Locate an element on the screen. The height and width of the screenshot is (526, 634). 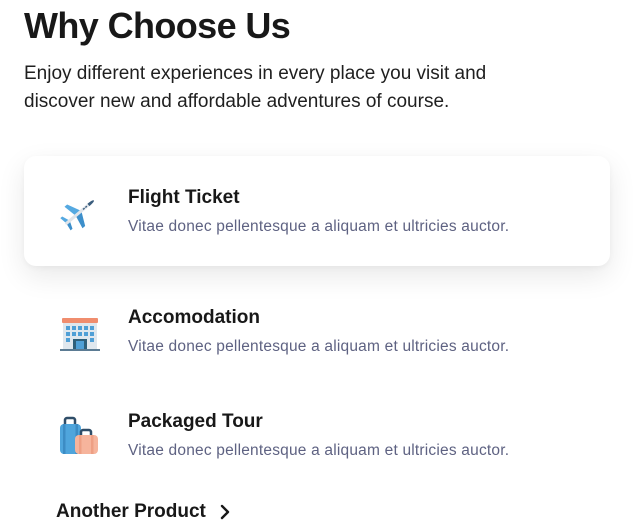
feature-title: Packaged Tour is located at coordinates (195, 421).